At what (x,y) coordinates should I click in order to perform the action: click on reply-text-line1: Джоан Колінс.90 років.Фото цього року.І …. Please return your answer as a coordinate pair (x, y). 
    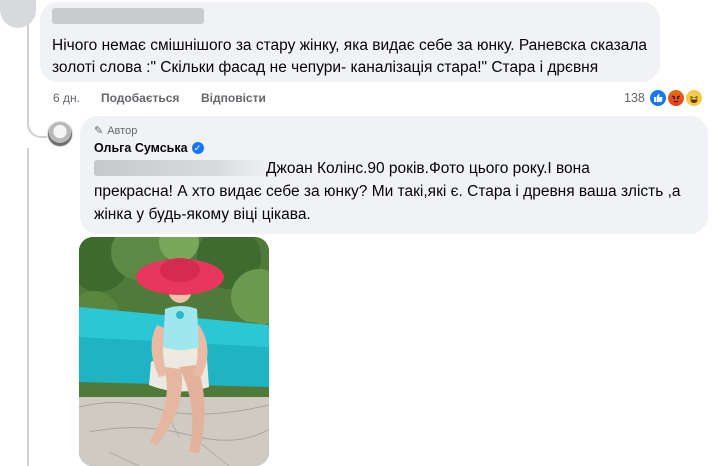
    Looking at the image, I should click on (428, 168).